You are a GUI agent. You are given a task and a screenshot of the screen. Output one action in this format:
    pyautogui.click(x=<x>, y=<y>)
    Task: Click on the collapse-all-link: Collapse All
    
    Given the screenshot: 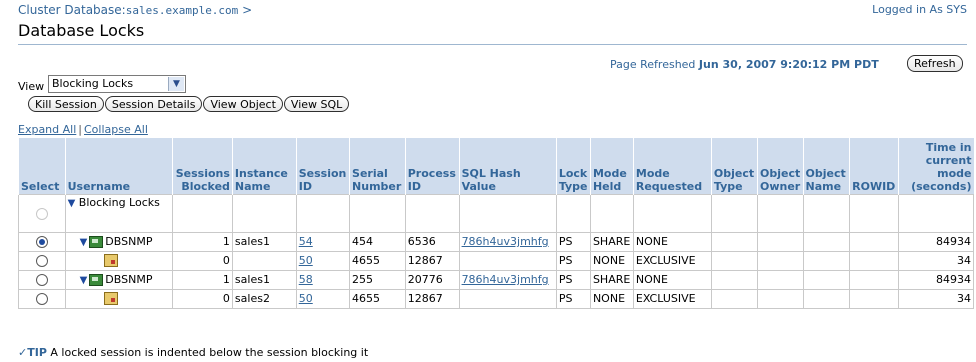 What is the action you would take?
    pyautogui.click(x=116, y=129)
    